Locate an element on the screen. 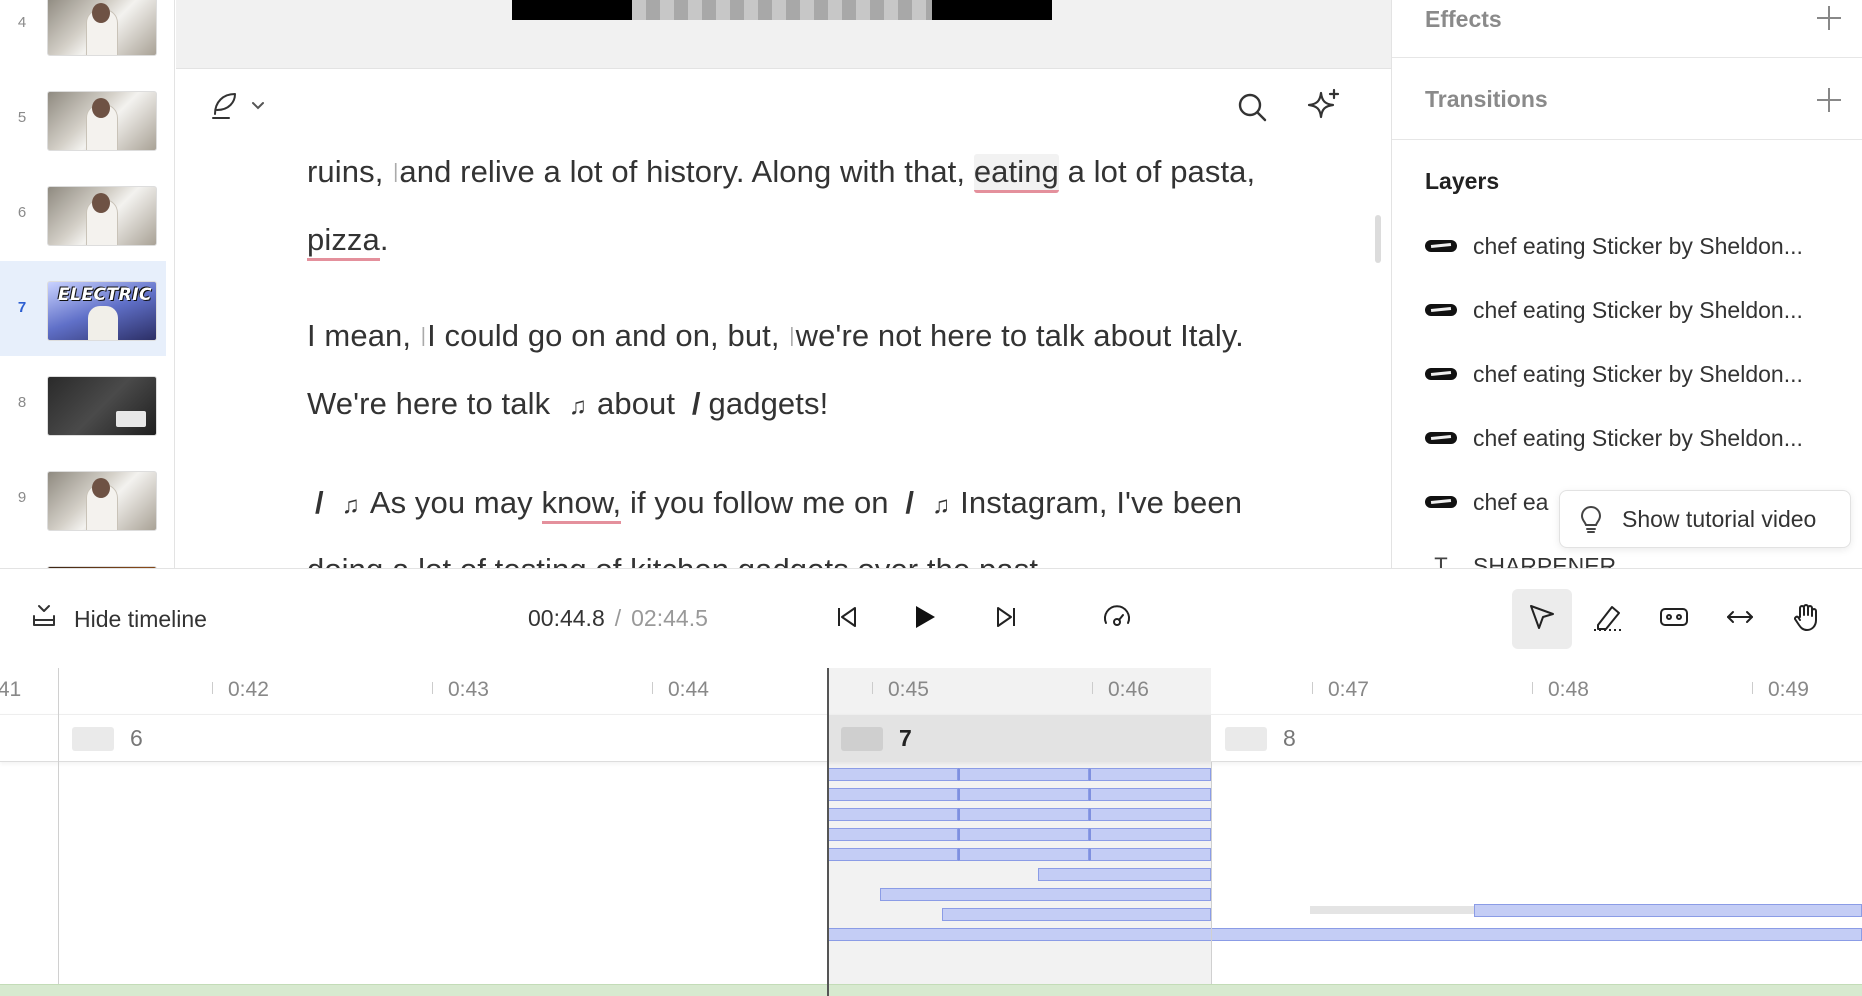  hide-timeline-button: Hide timeline is located at coordinates (118, 619).